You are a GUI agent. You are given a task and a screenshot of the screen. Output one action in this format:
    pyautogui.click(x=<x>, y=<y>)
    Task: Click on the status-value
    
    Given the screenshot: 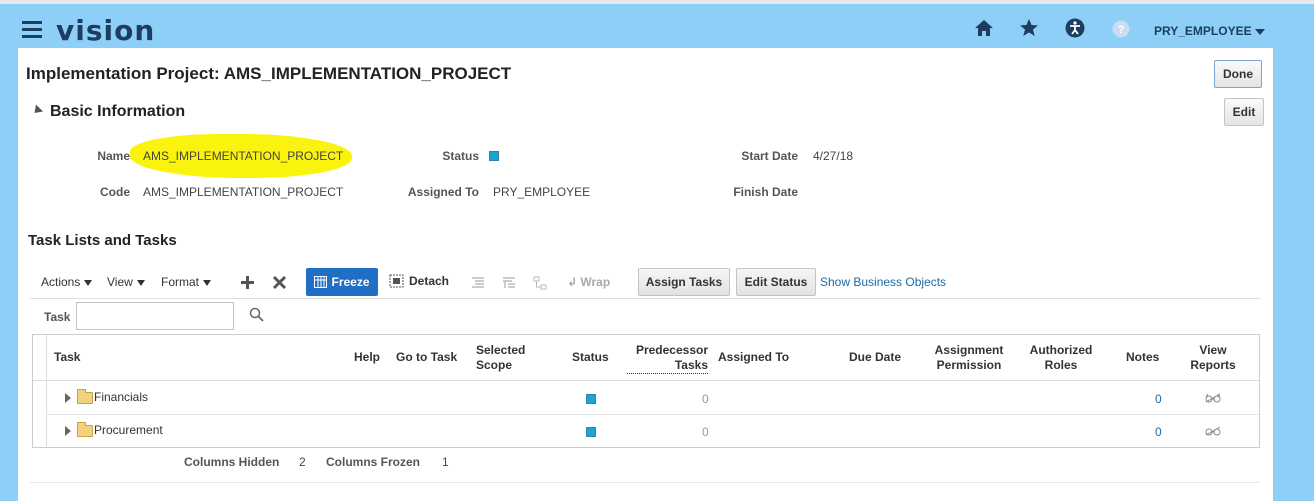 What is the action you would take?
    pyautogui.click(x=494, y=157)
    